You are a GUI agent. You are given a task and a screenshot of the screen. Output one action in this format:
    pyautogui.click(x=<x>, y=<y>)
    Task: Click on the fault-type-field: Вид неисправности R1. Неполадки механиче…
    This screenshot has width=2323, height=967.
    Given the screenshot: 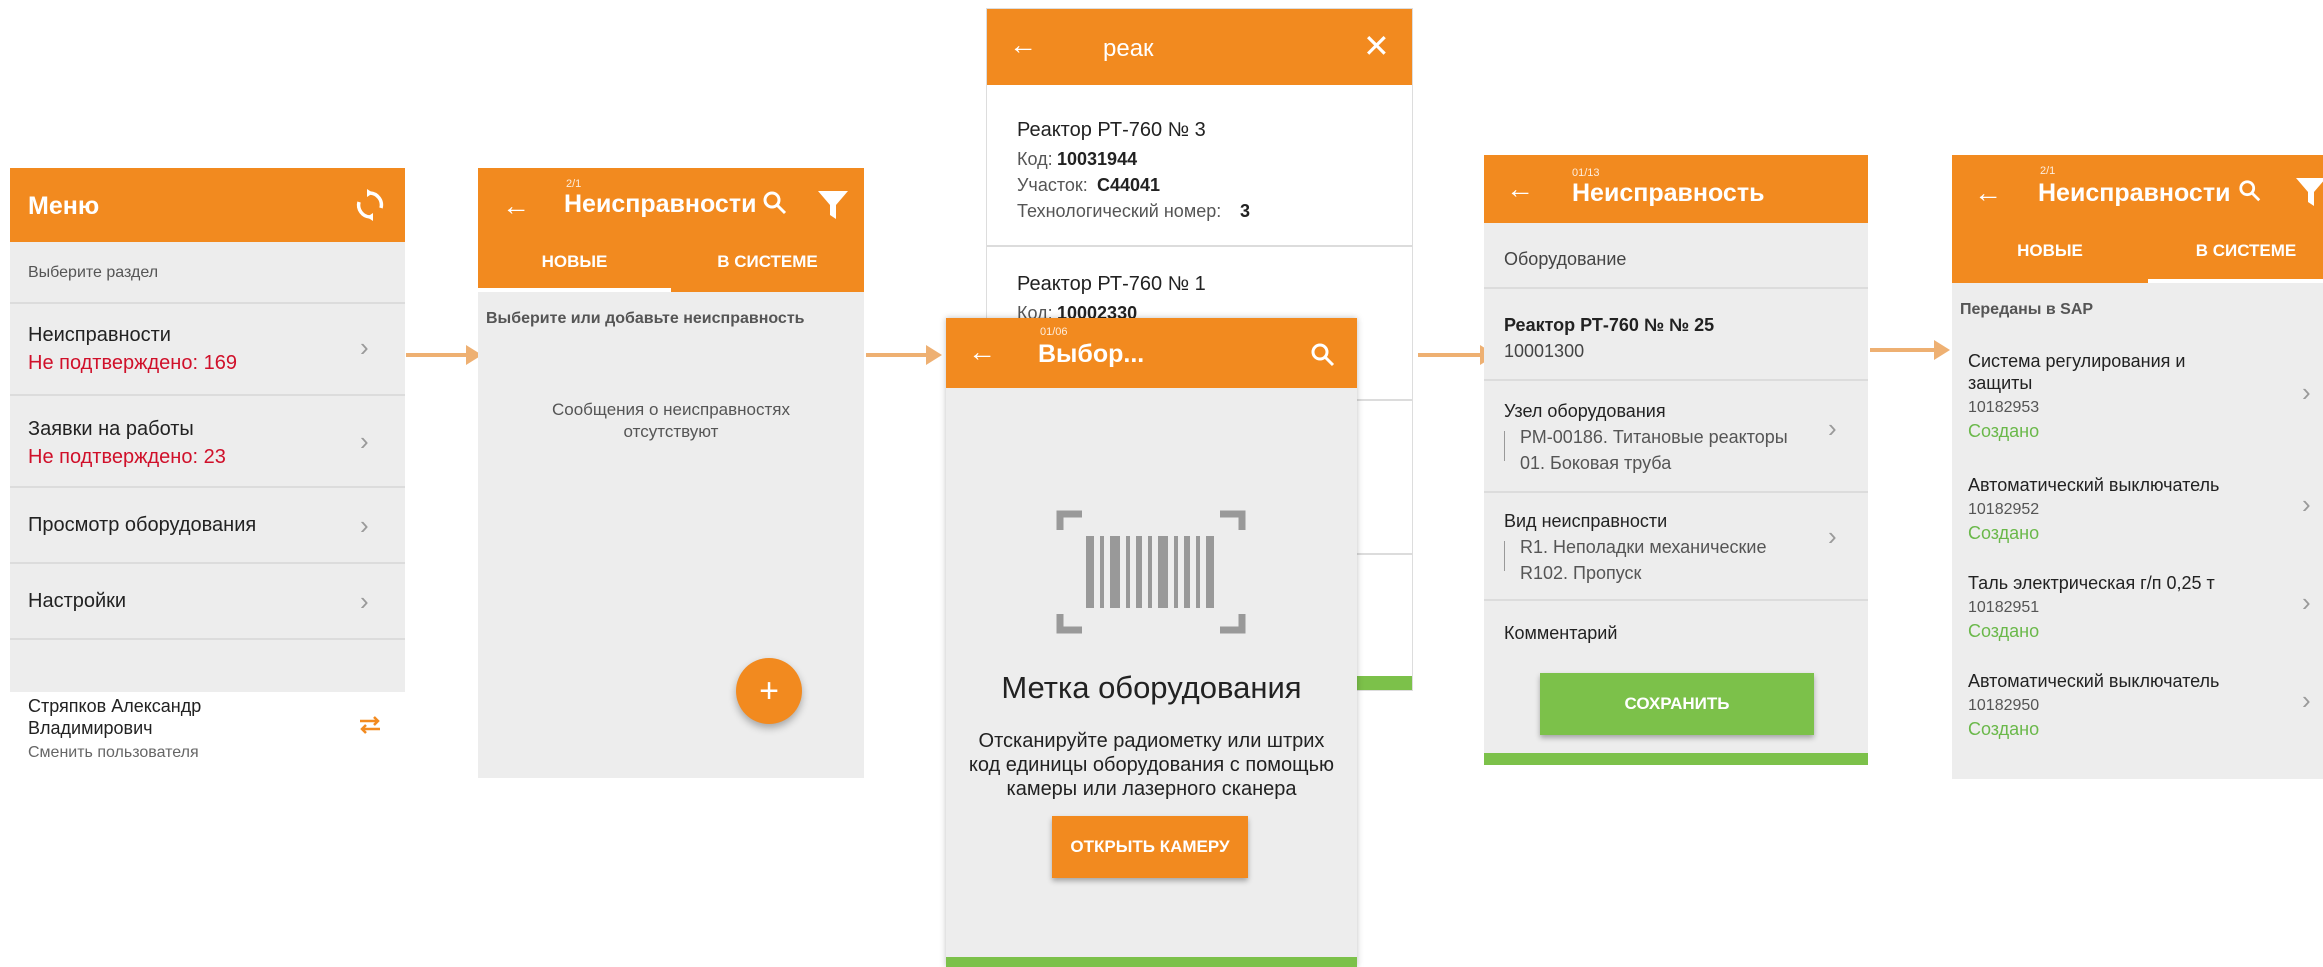 What is the action you would take?
    pyautogui.click(x=1676, y=547)
    